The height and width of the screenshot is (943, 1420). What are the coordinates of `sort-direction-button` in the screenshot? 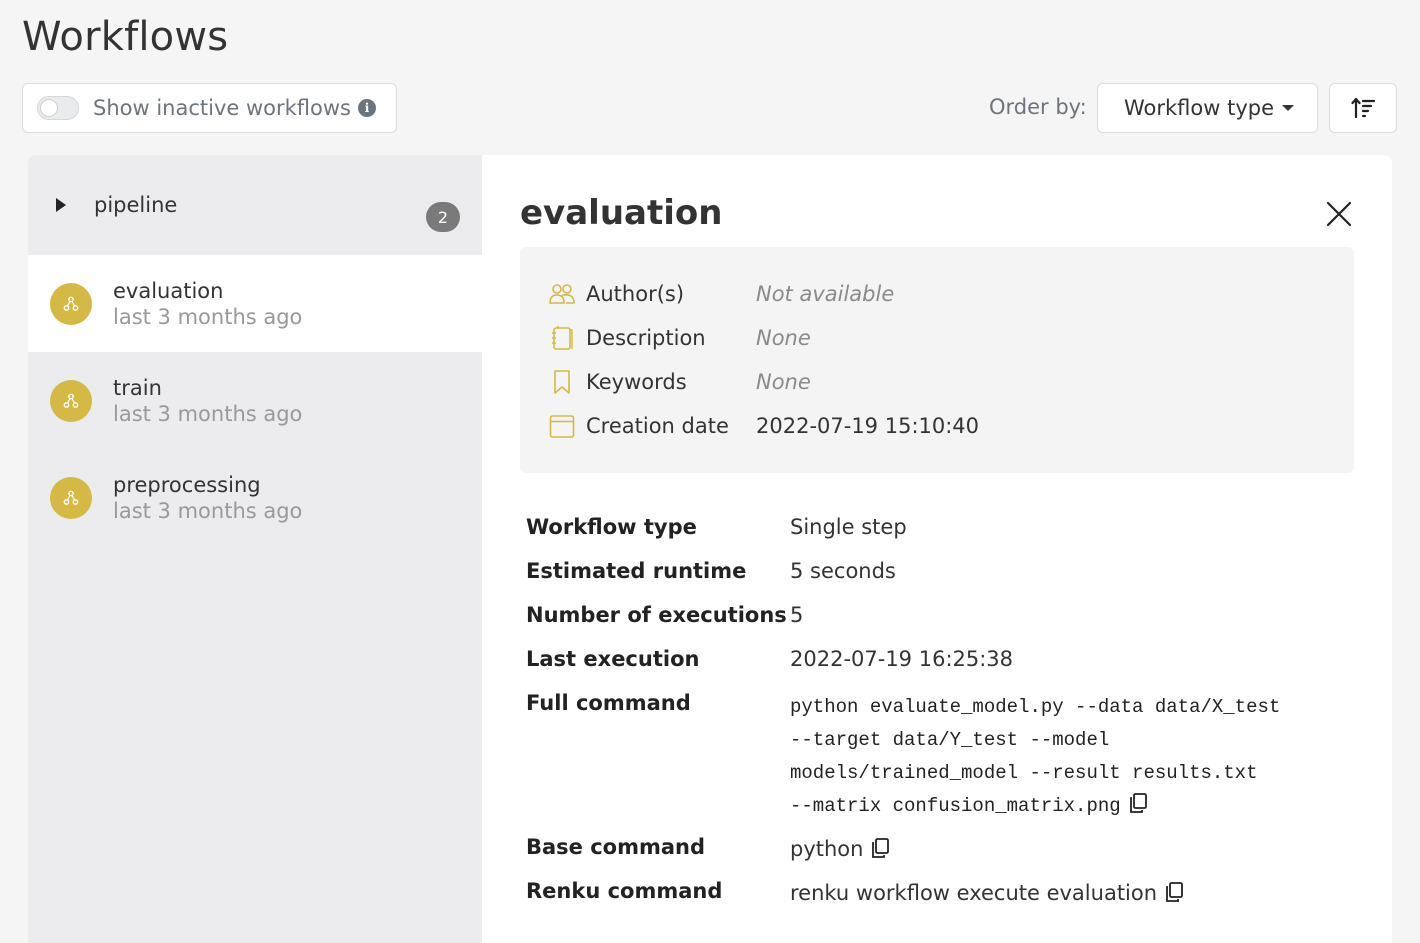 It's located at (1363, 108).